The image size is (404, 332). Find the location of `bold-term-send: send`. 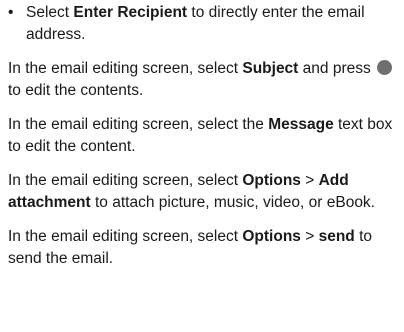

bold-term-send: send is located at coordinates (336, 236).